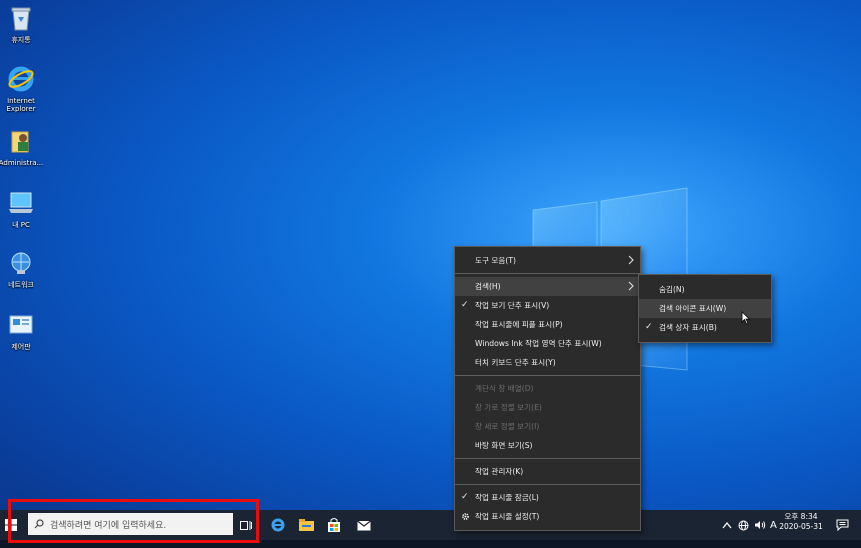 The height and width of the screenshot is (548, 861). Describe the element at coordinates (688, 327) in the screenshot. I see `menu-item-label: 검색 상자 표시(B)` at that location.